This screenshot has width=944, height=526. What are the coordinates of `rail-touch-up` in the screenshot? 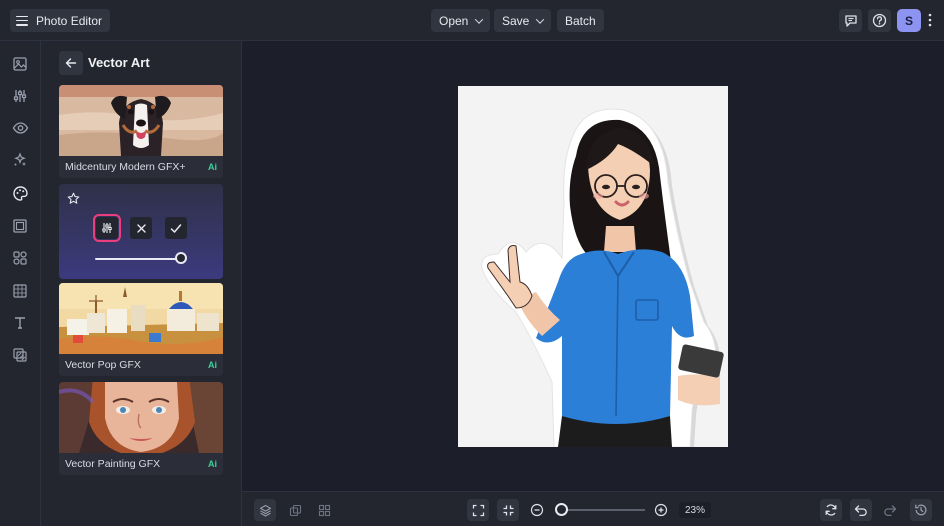 It's located at (20, 128).